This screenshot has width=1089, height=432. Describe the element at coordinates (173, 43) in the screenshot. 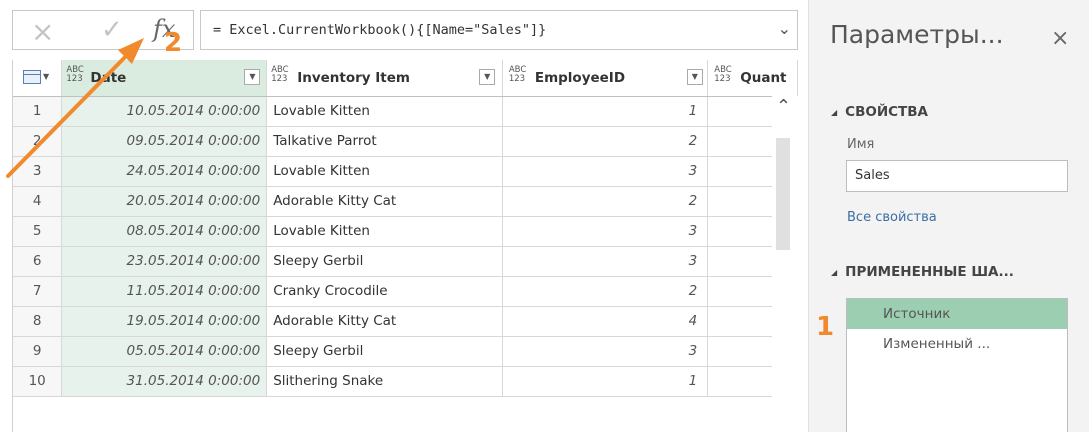

I see `annotation-marker-2: 2` at that location.